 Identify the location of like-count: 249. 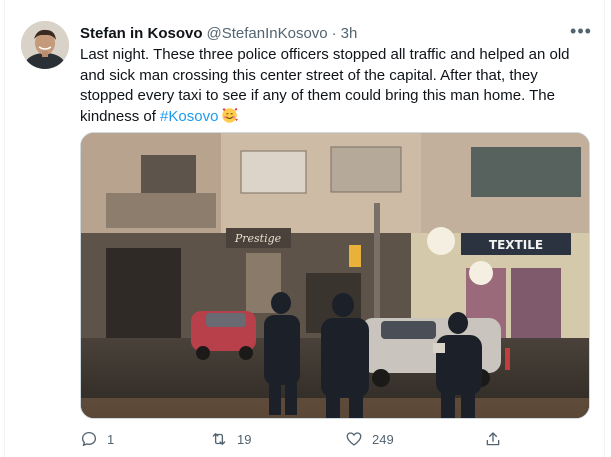
(383, 439).